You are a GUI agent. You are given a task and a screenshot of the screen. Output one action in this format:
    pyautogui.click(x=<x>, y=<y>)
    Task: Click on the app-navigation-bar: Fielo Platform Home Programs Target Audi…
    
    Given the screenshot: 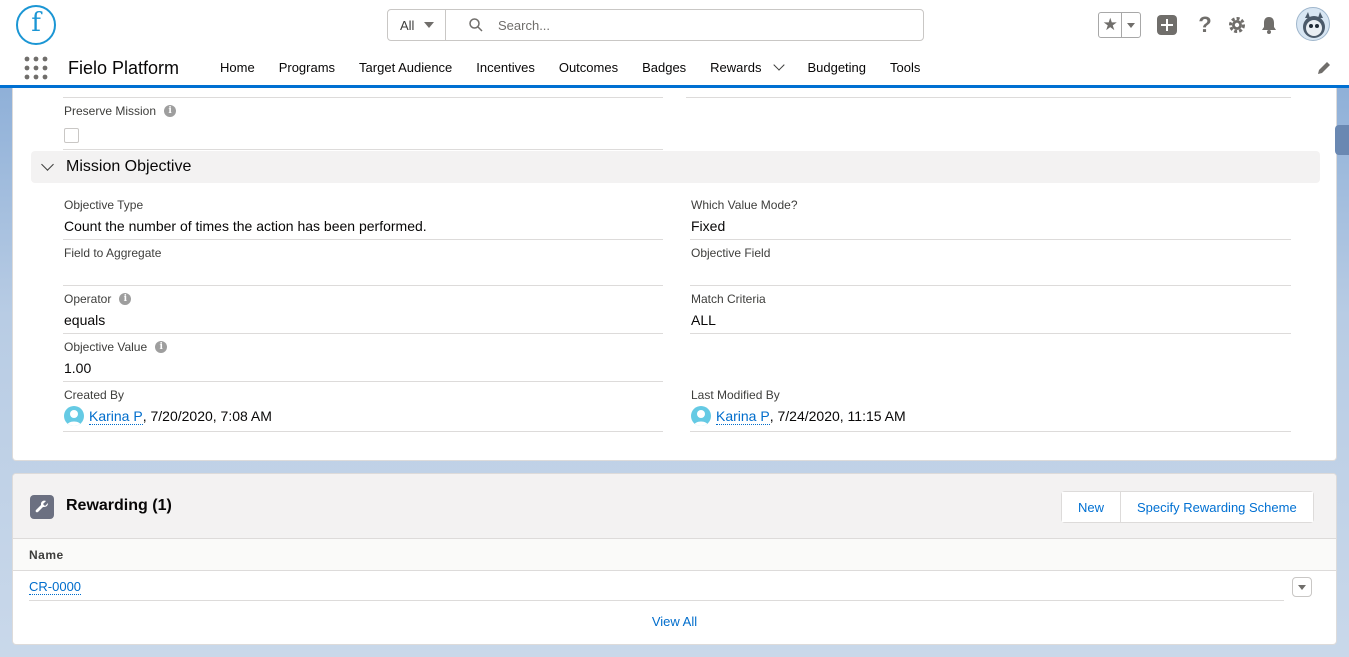 What is the action you would take?
    pyautogui.click(x=674, y=69)
    